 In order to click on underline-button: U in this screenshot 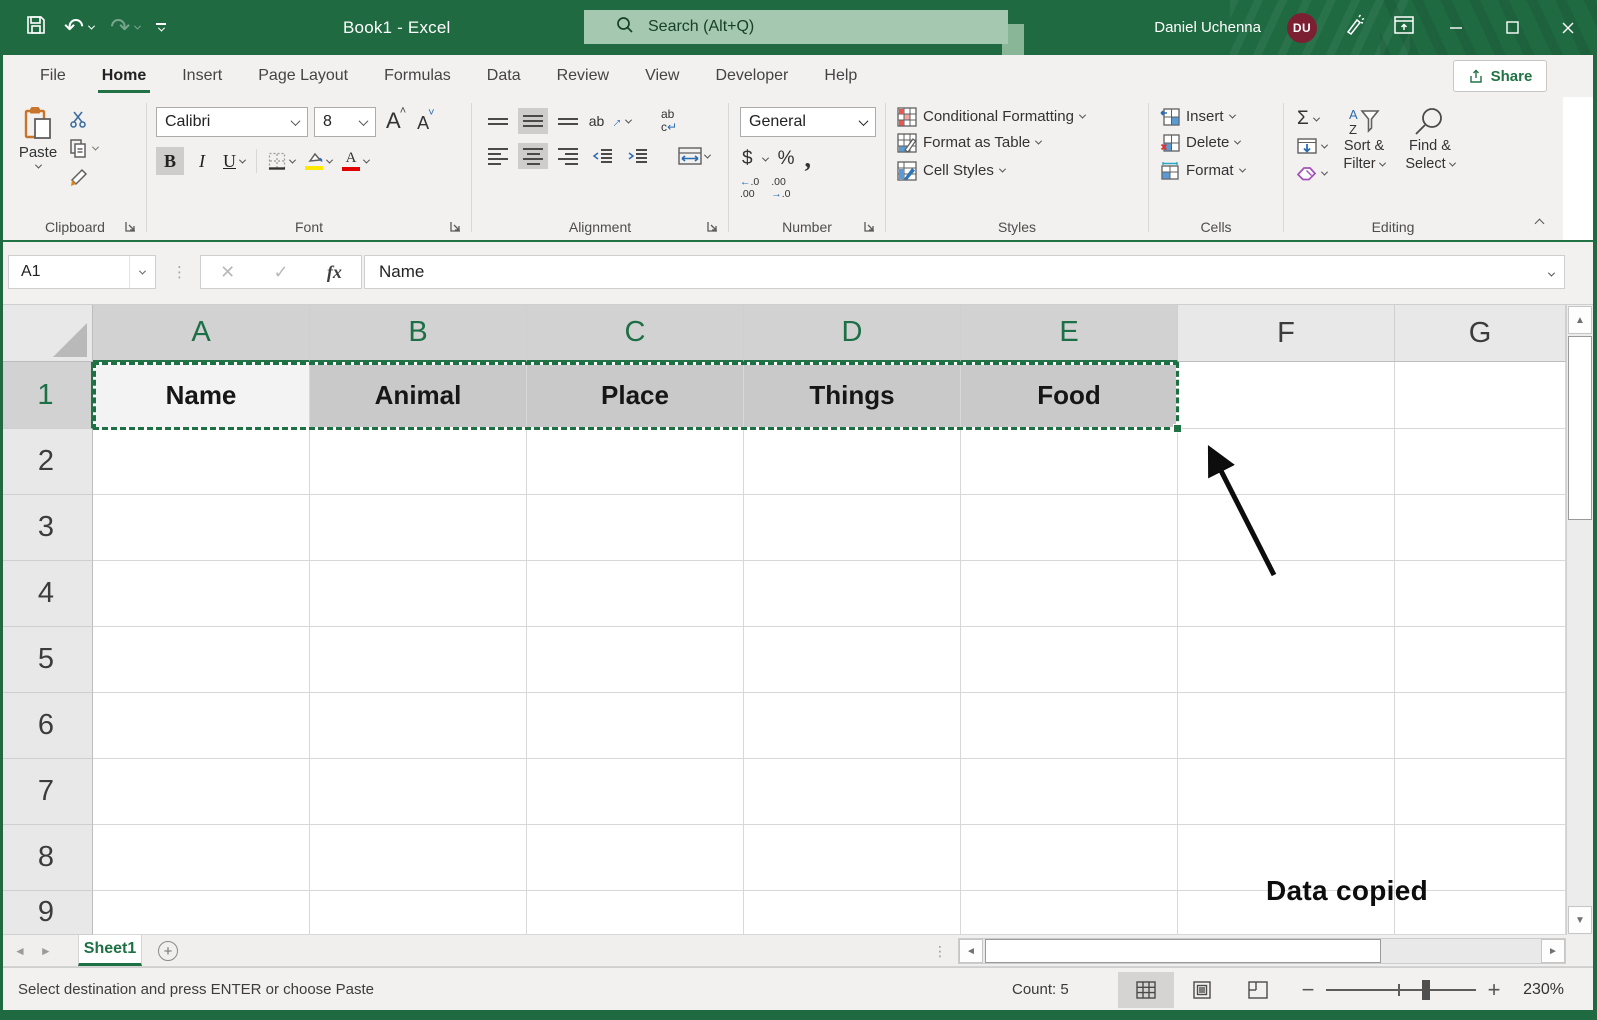, I will do `click(234, 161)`.